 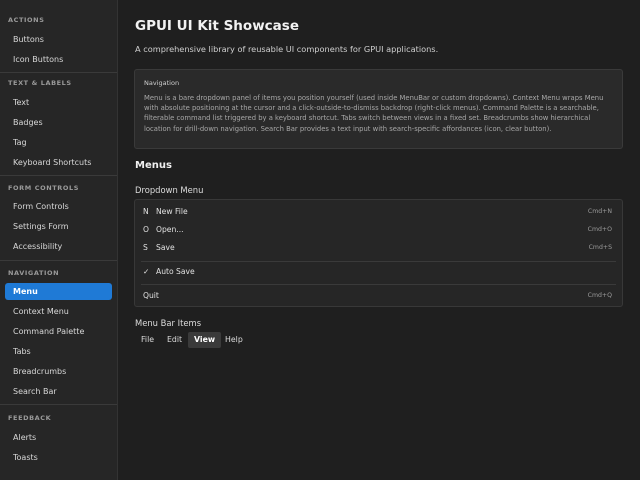 What do you see at coordinates (599, 229) in the screenshot?
I see `menu-item-shortcut: Cmd+O` at bounding box center [599, 229].